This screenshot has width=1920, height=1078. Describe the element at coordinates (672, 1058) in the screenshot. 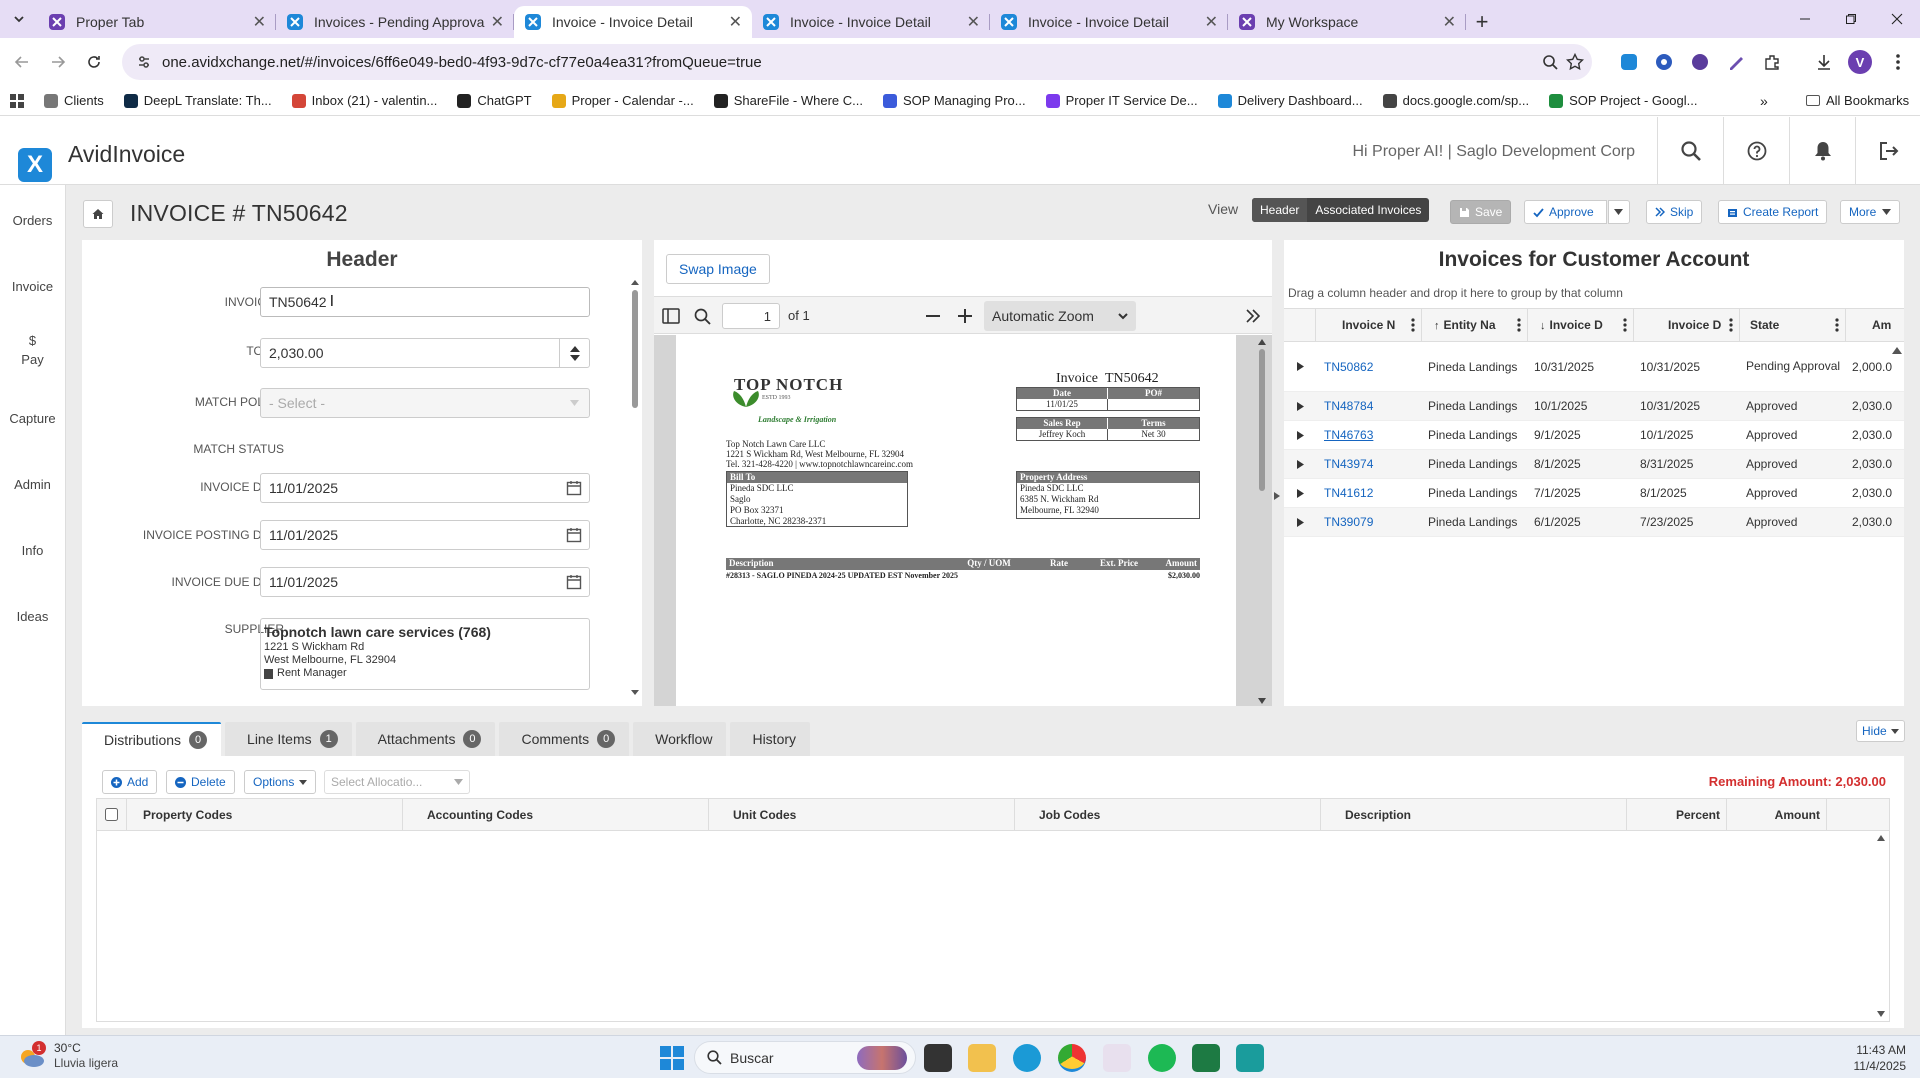

I see `start-button` at that location.